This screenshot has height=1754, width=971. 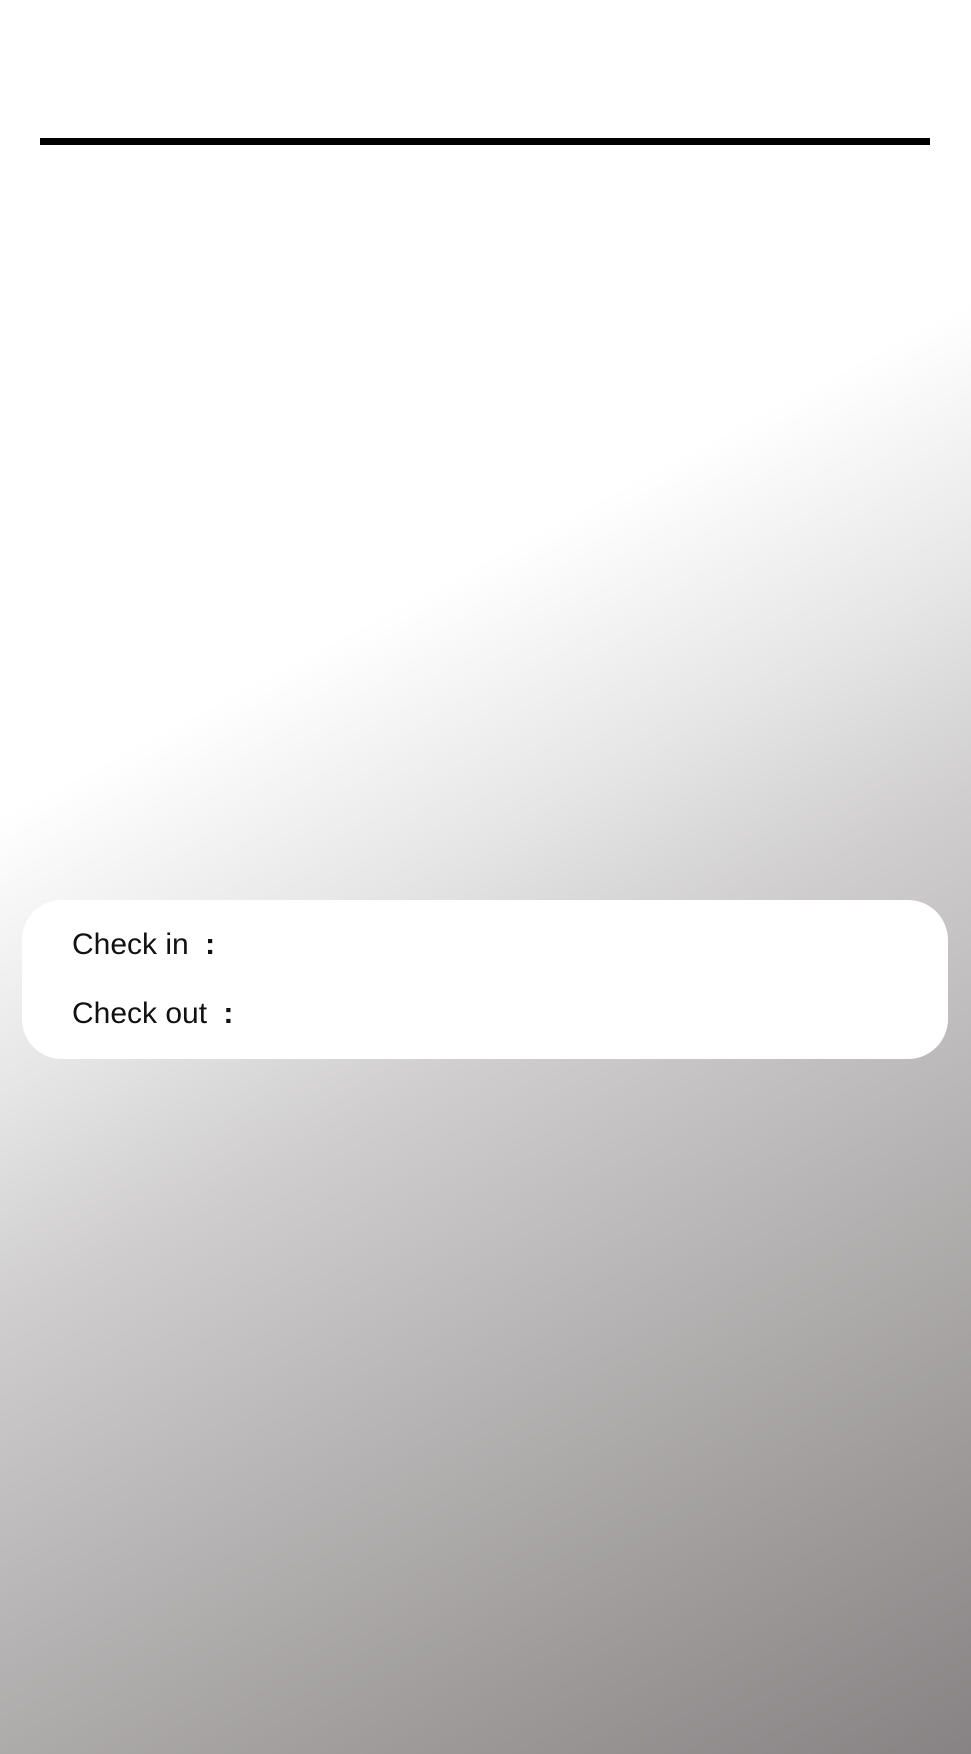 I want to click on check-out-row: Check out :, so click(x=152, y=1014).